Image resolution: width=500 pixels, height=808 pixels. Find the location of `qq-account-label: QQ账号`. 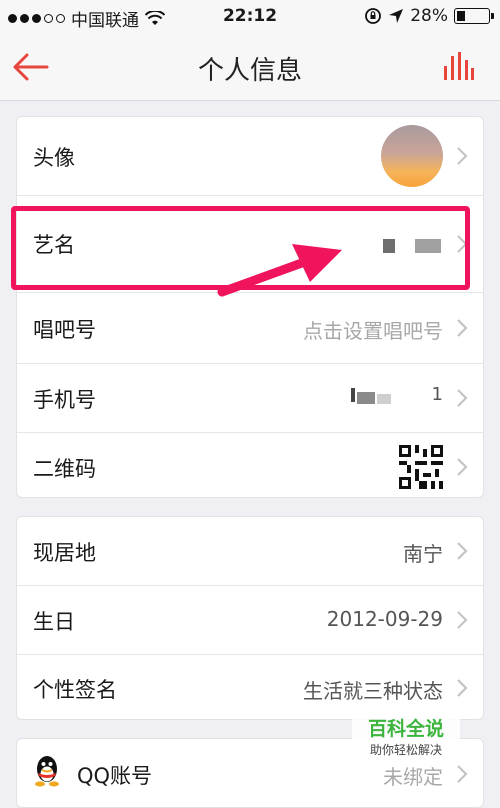

qq-account-label: QQ账号 is located at coordinates (115, 776).